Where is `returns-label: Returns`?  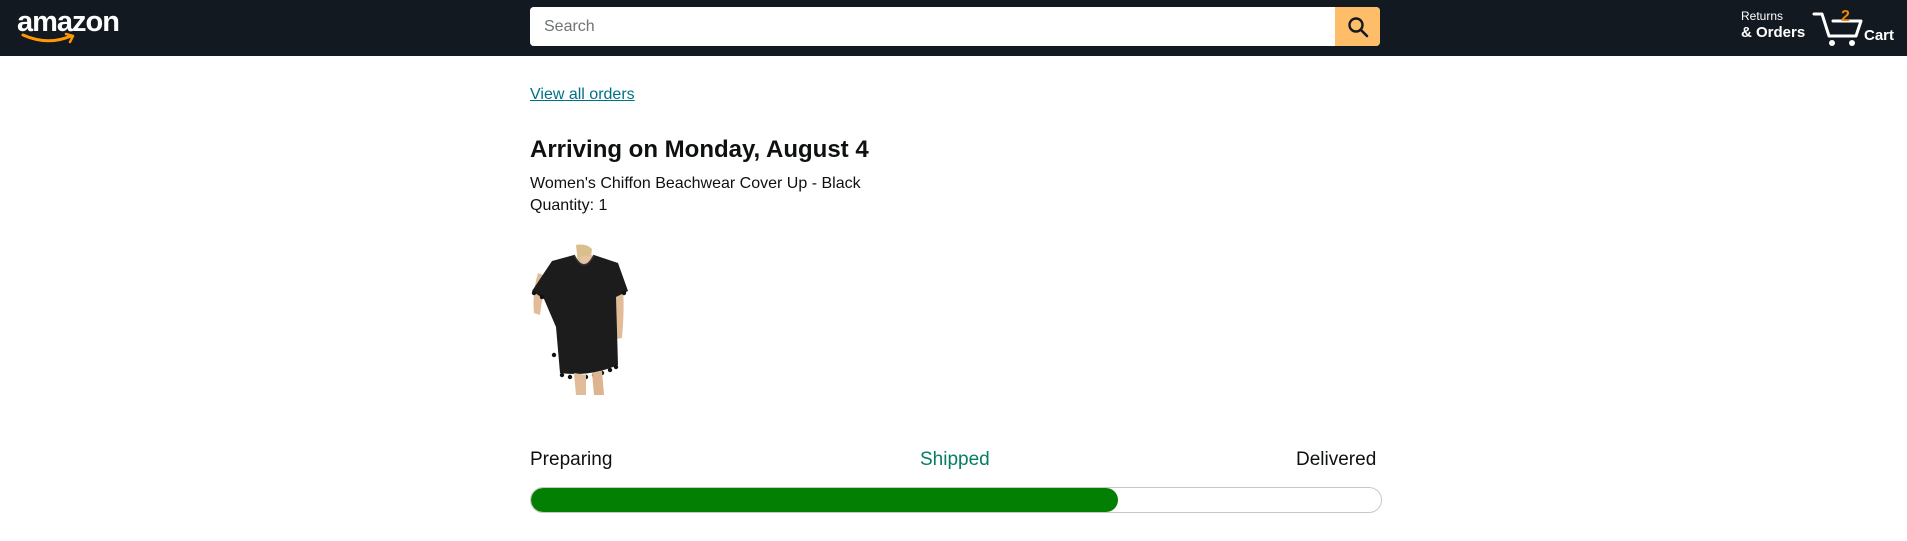
returns-label: Returns is located at coordinates (1762, 16).